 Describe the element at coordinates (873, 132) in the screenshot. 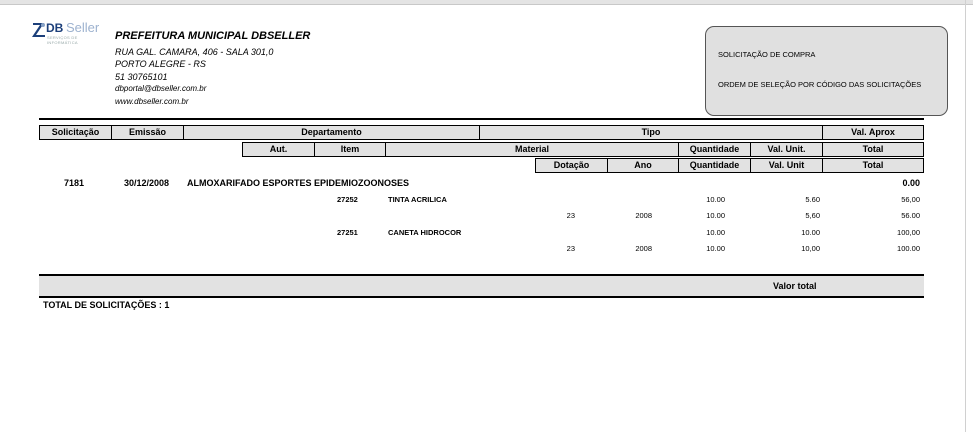

I see `col-header-val-aprox: Val. Aprox` at that location.